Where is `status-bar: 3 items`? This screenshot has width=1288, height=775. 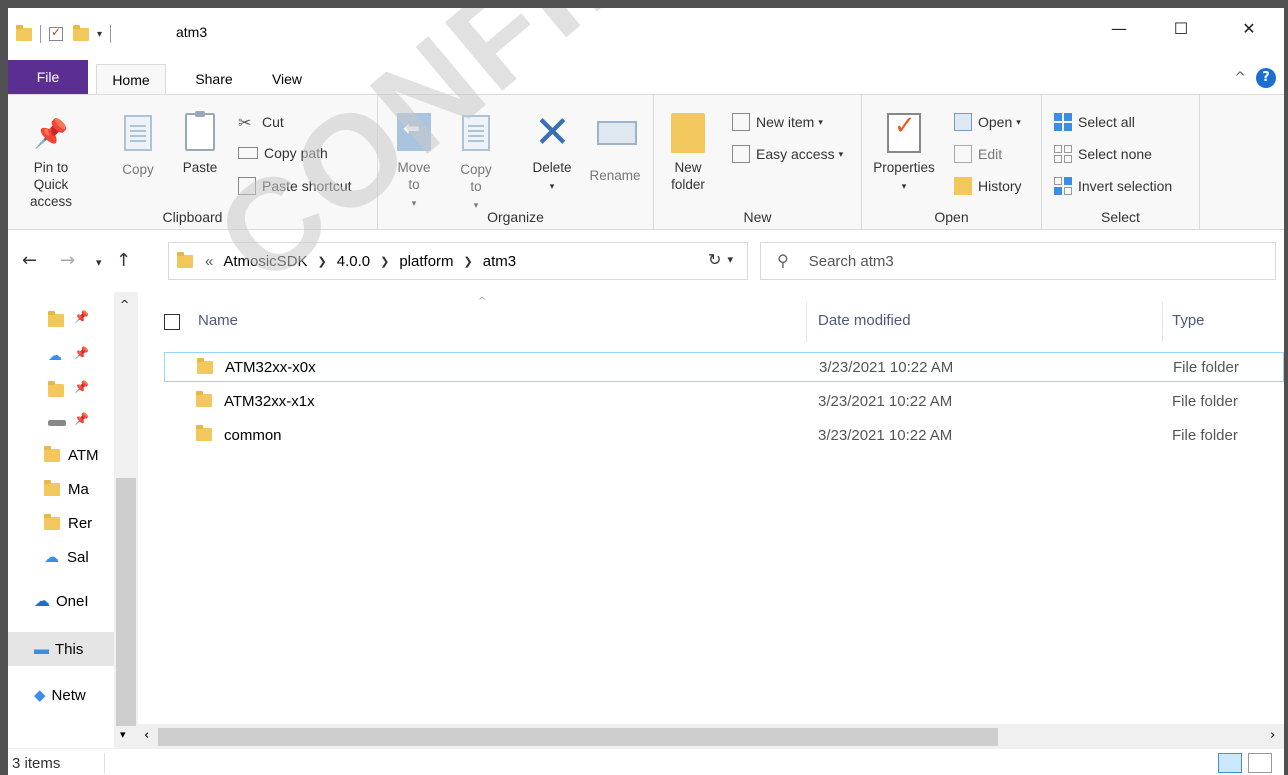 status-bar: 3 items is located at coordinates (646, 761).